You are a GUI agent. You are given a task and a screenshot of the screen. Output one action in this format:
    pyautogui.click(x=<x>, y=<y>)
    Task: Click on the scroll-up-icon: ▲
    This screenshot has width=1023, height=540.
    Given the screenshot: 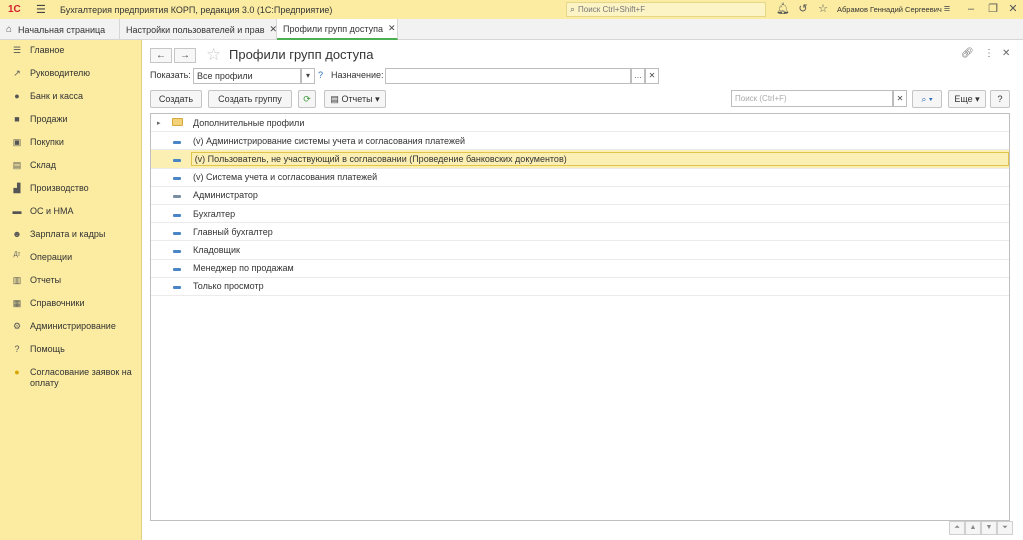 What is the action you would take?
    pyautogui.click(x=973, y=528)
    